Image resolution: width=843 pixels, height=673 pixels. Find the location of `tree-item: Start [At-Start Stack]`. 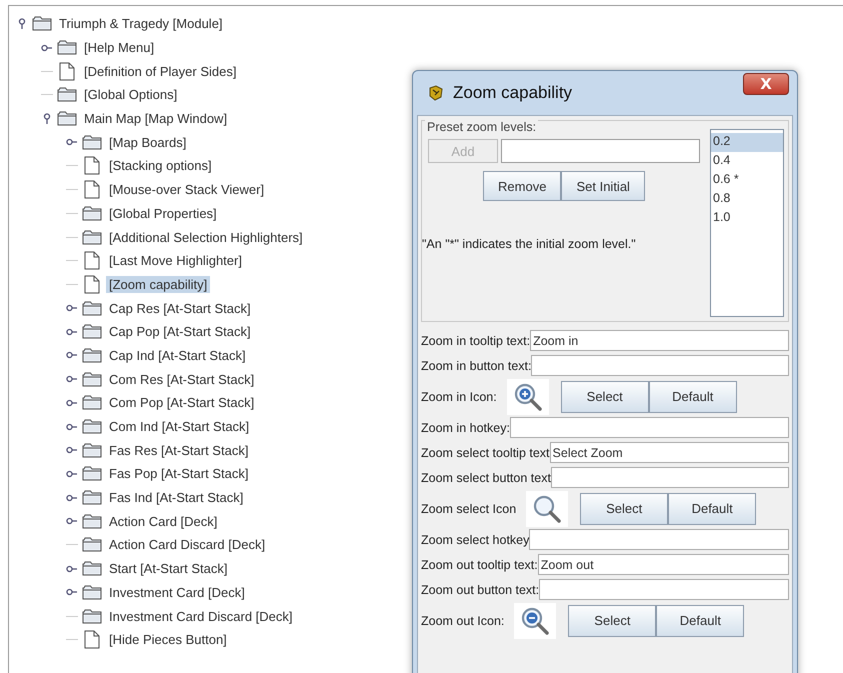

tree-item: Start [At-Start Stack] is located at coordinates (168, 569).